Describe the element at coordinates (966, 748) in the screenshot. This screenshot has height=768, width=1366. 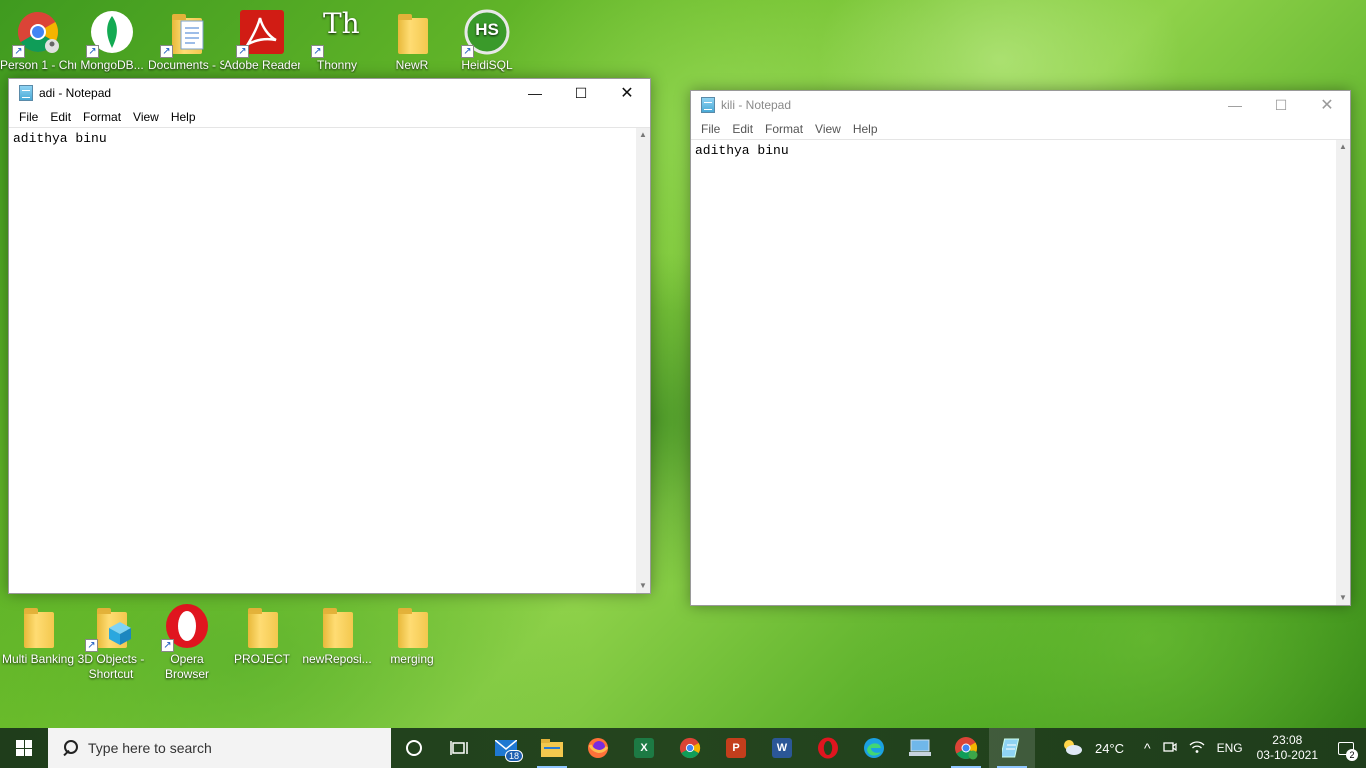
I see `taskbar-chrome-profile` at that location.